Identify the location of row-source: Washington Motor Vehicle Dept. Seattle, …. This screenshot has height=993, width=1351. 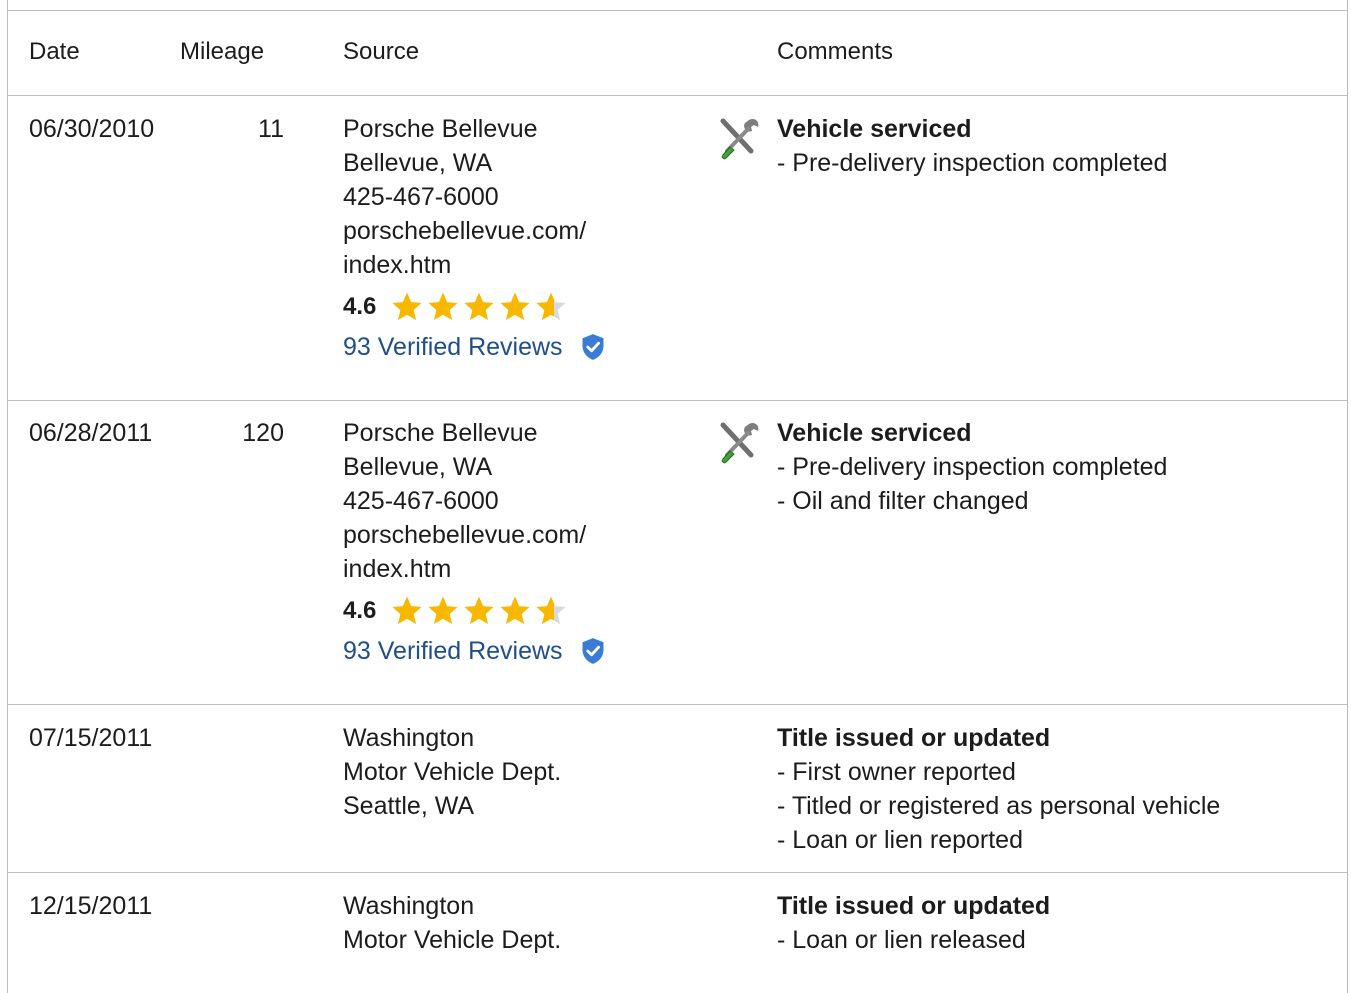
(452, 772).